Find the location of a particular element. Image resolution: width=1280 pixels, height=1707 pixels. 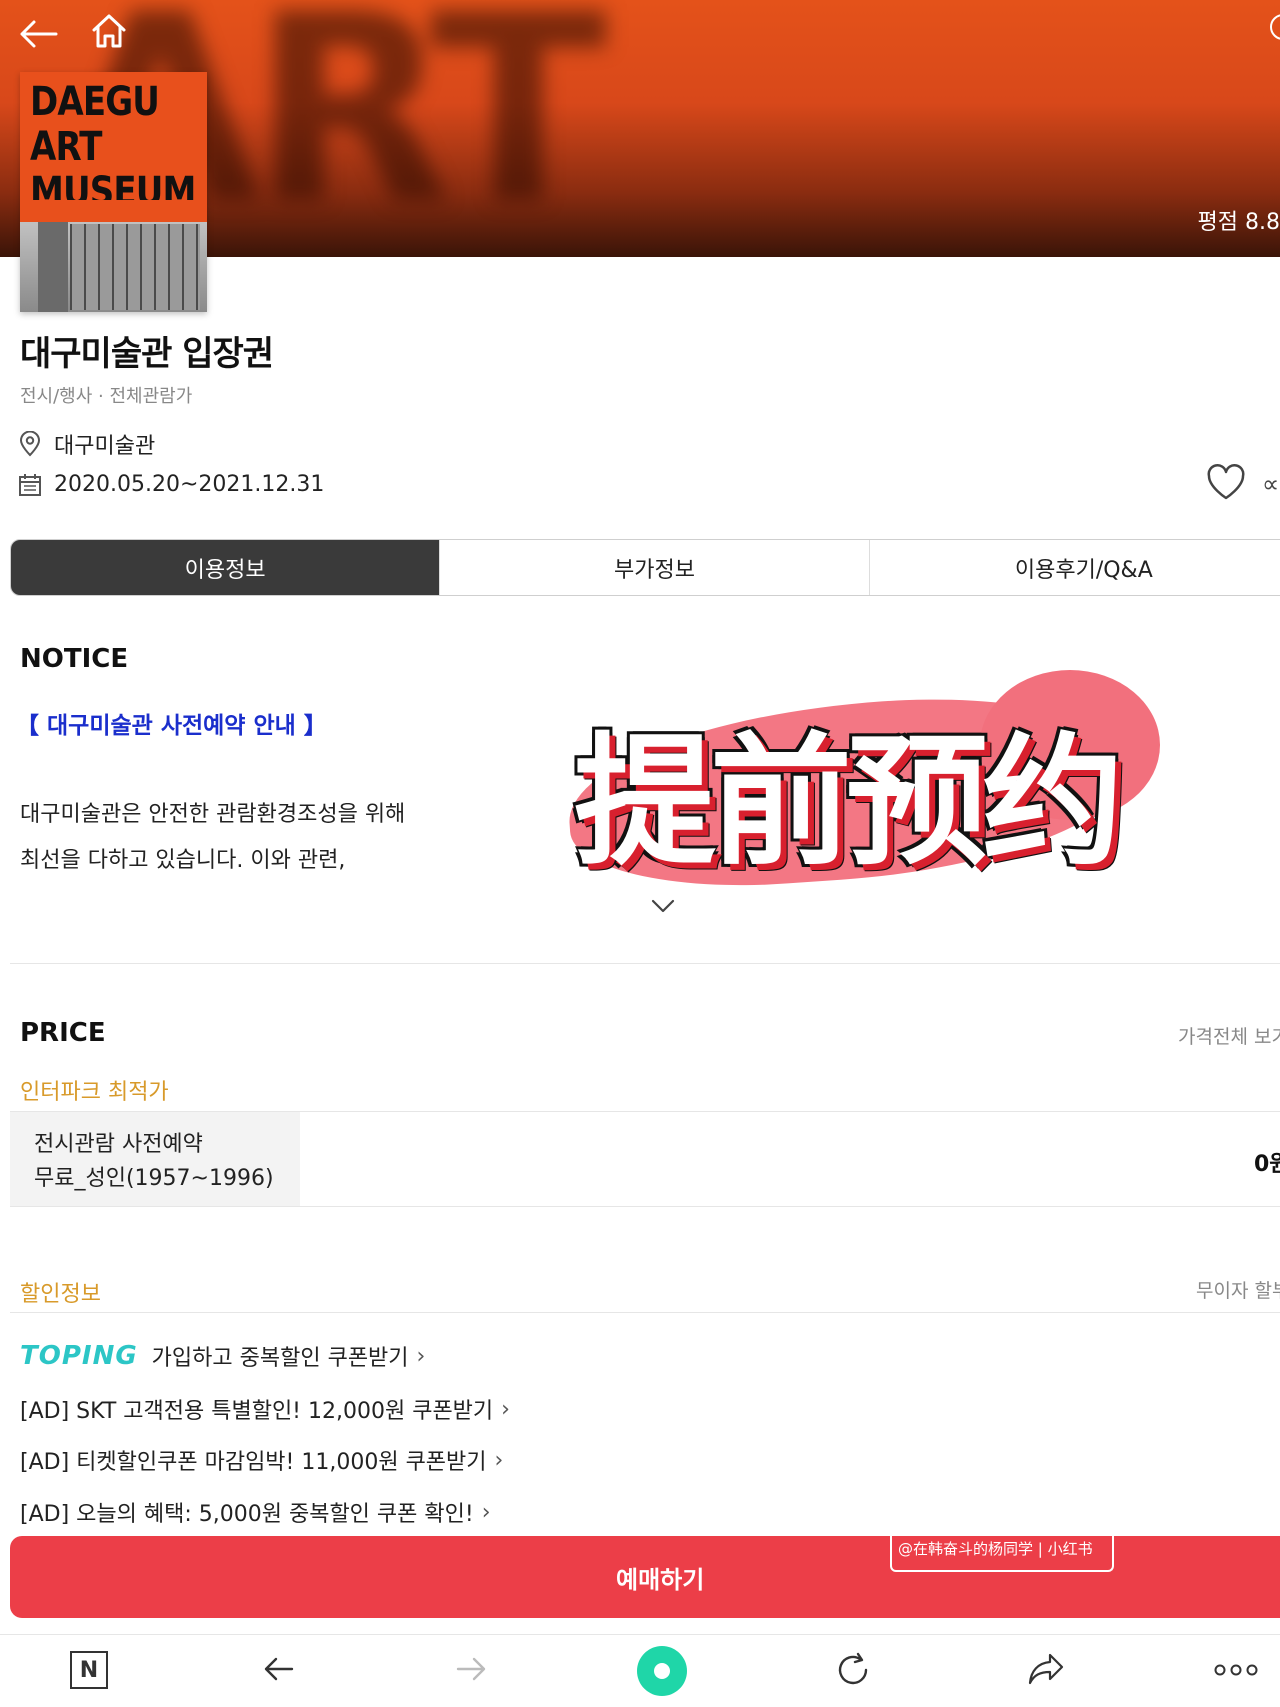

location-pin-icon is located at coordinates (30, 444).